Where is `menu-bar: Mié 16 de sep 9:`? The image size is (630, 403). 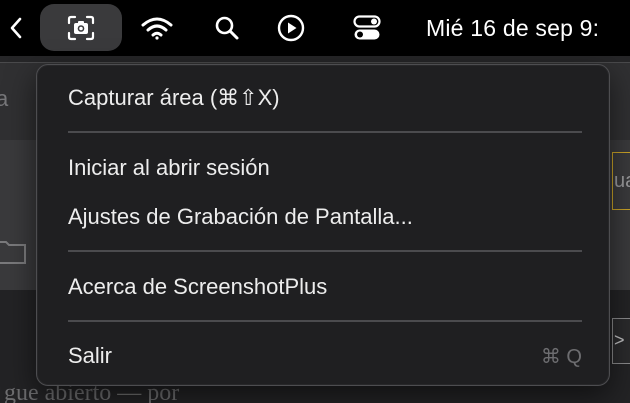 menu-bar: Mié 16 de sep 9: is located at coordinates (315, 28).